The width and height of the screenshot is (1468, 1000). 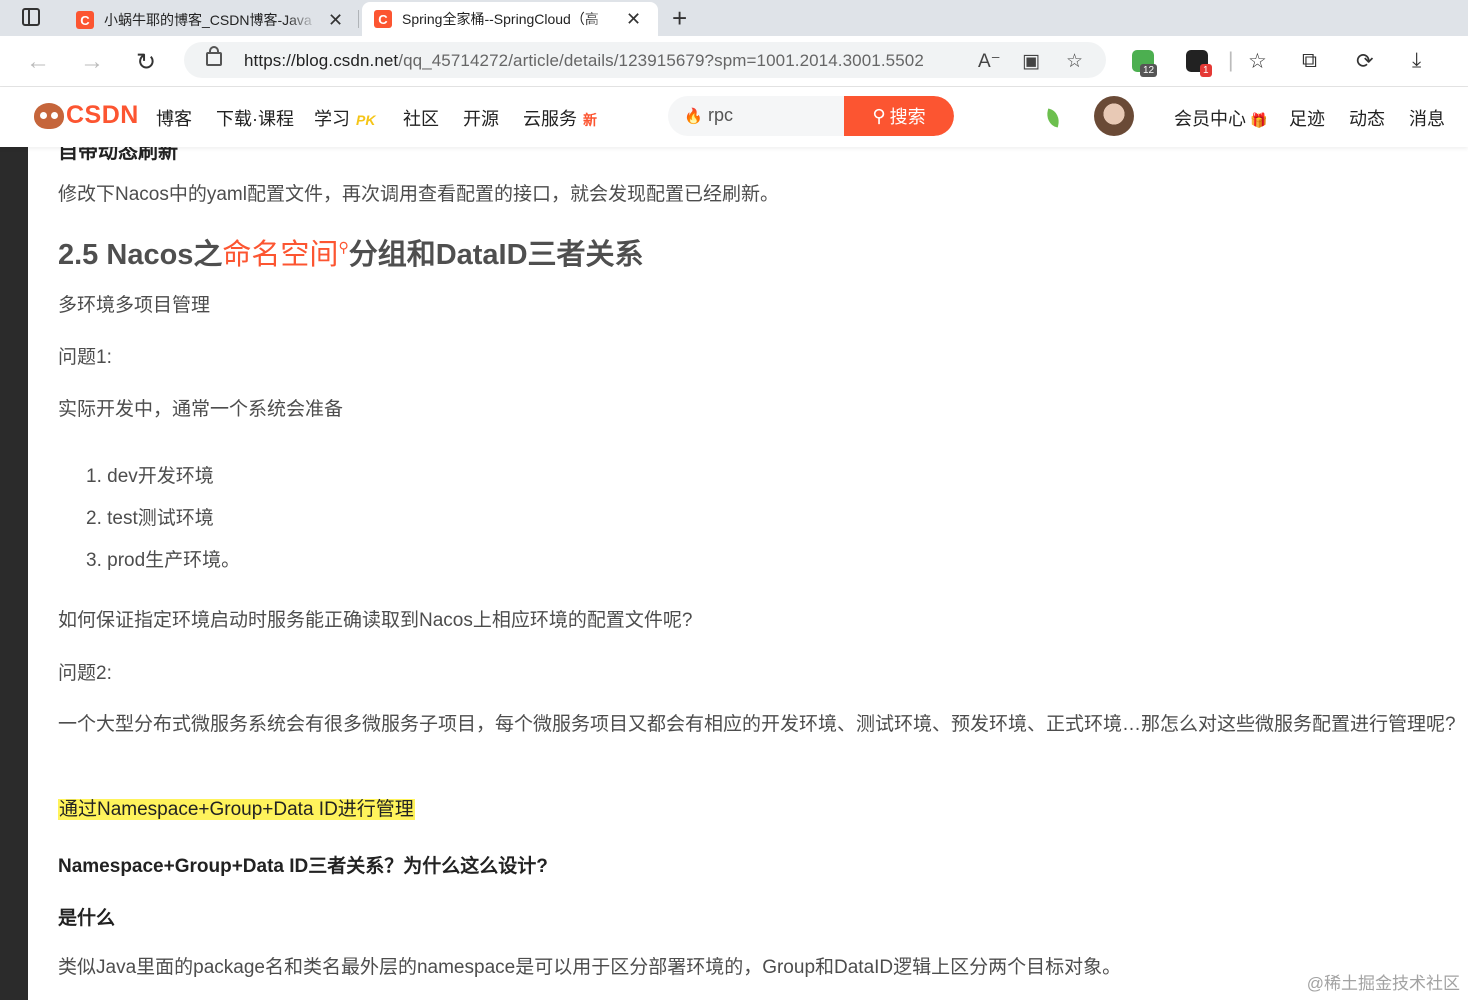 I want to click on list-item: 1. dev开发环境, so click(x=150, y=476).